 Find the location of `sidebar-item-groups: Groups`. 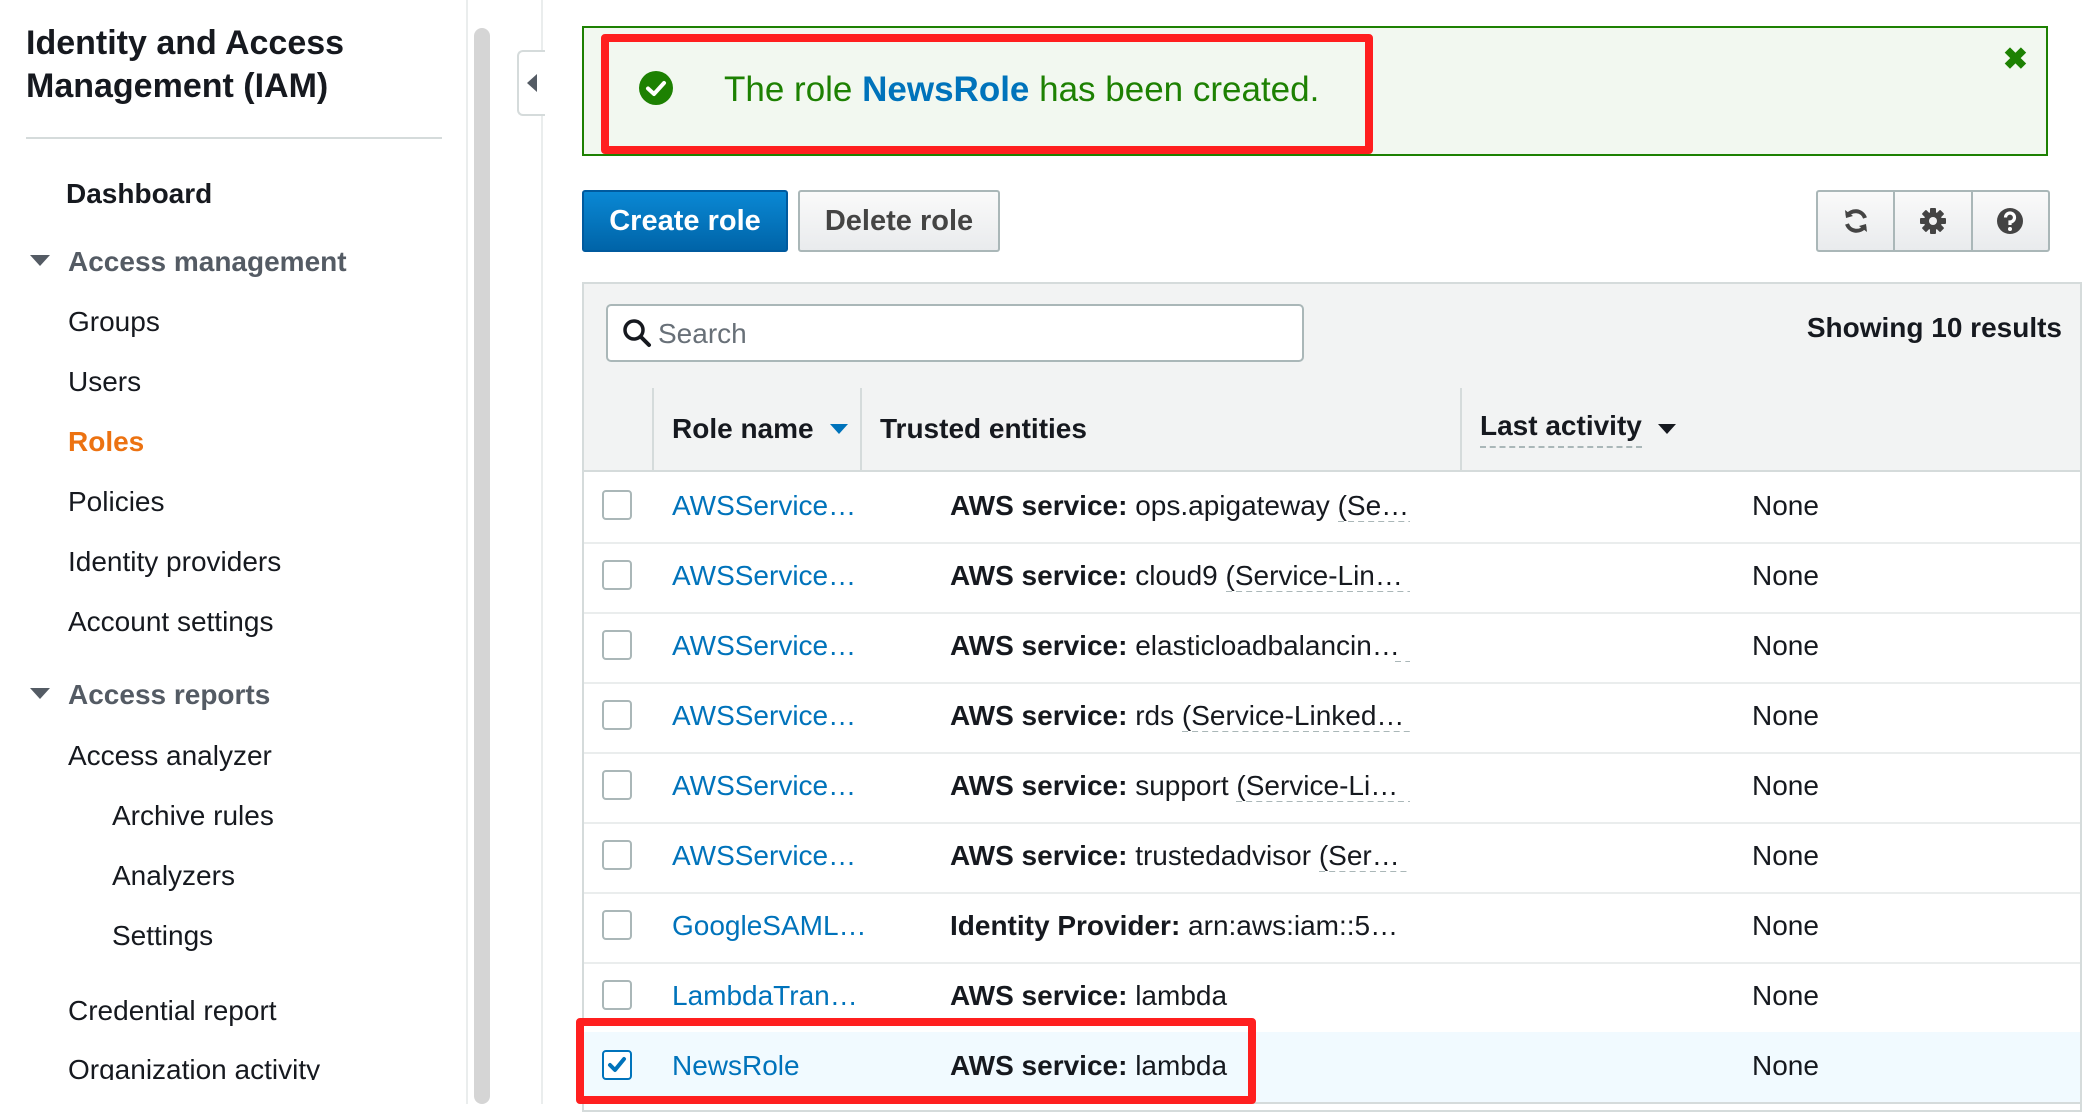

sidebar-item-groups: Groups is located at coordinates (114, 322).